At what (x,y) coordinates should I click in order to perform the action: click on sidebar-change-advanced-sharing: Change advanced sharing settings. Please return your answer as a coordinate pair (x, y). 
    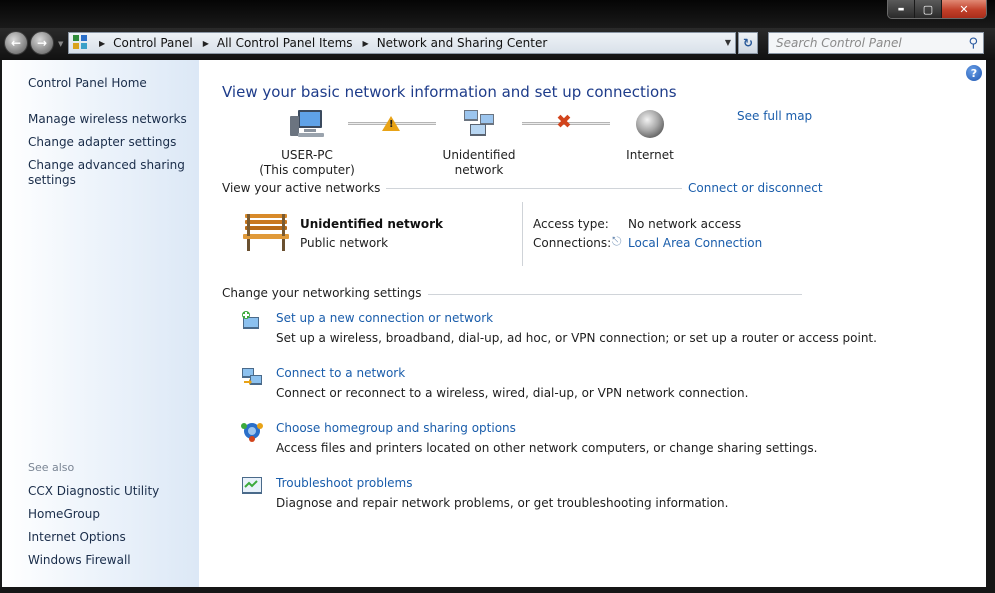
    Looking at the image, I should click on (108, 173).